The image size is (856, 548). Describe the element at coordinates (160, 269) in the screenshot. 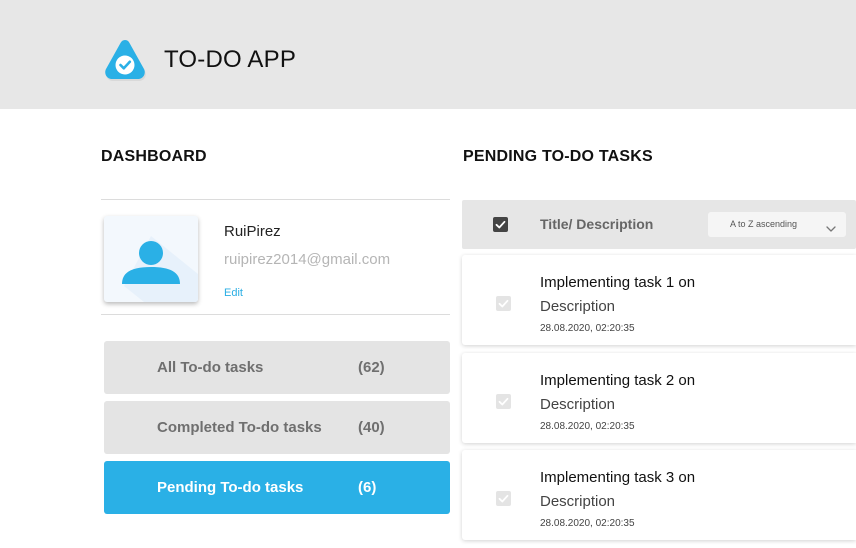

I see `user-icon` at that location.